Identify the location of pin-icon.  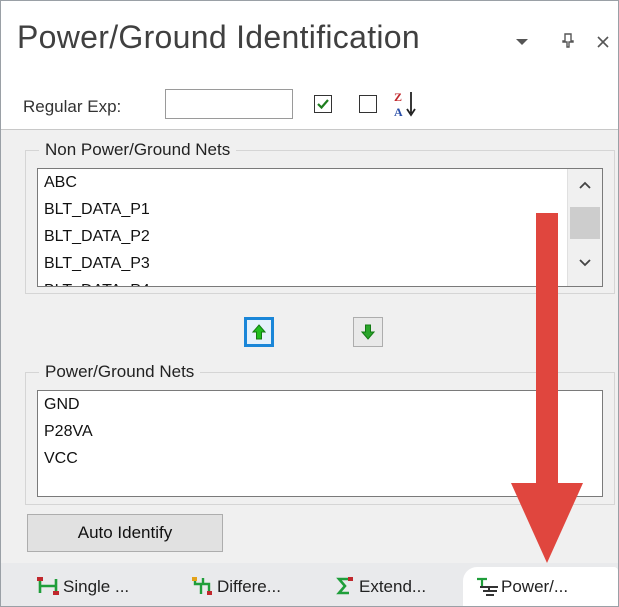
(568, 43).